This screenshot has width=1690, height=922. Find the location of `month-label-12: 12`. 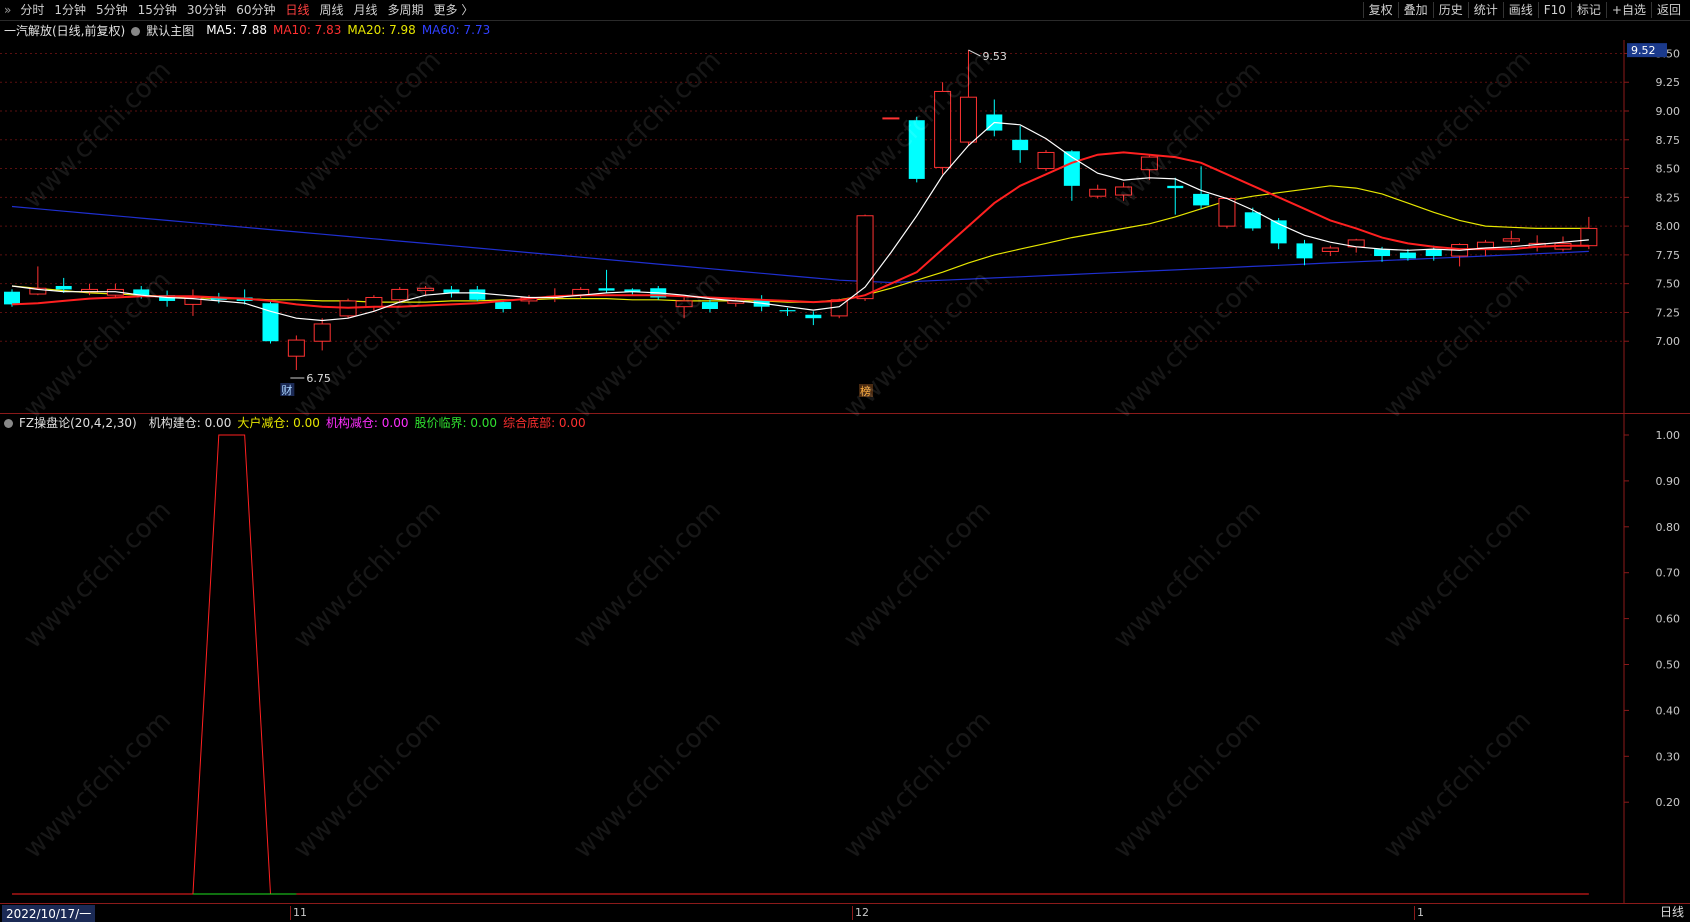

month-label-12: 12 is located at coordinates (862, 912).